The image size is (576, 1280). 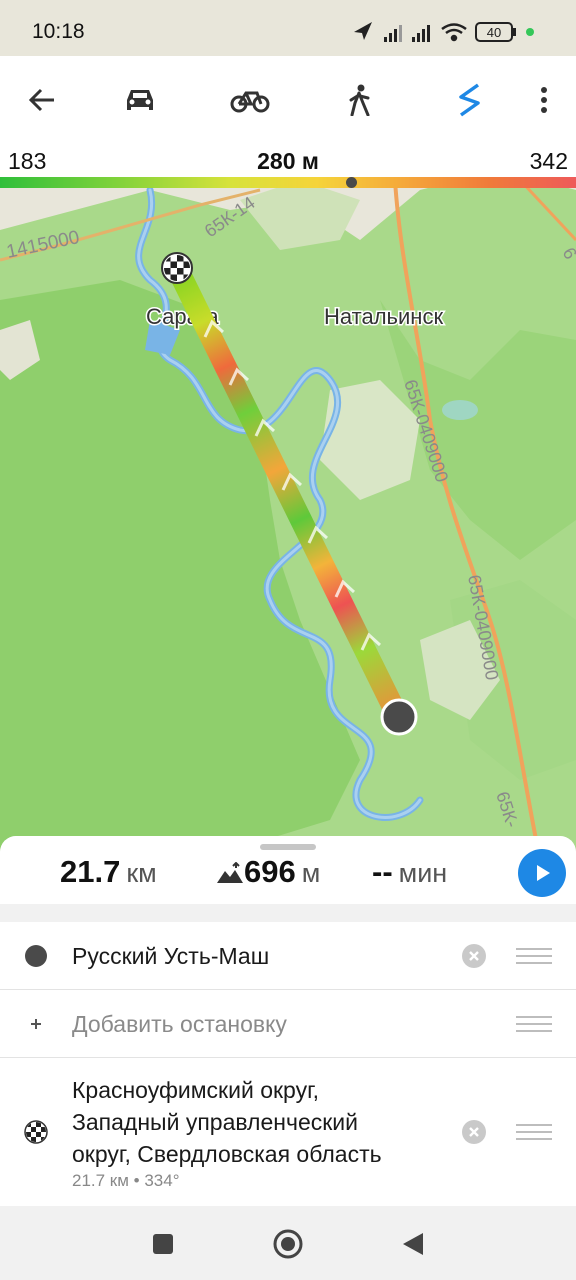 What do you see at coordinates (382, 871) in the screenshot?
I see `time-value: --` at bounding box center [382, 871].